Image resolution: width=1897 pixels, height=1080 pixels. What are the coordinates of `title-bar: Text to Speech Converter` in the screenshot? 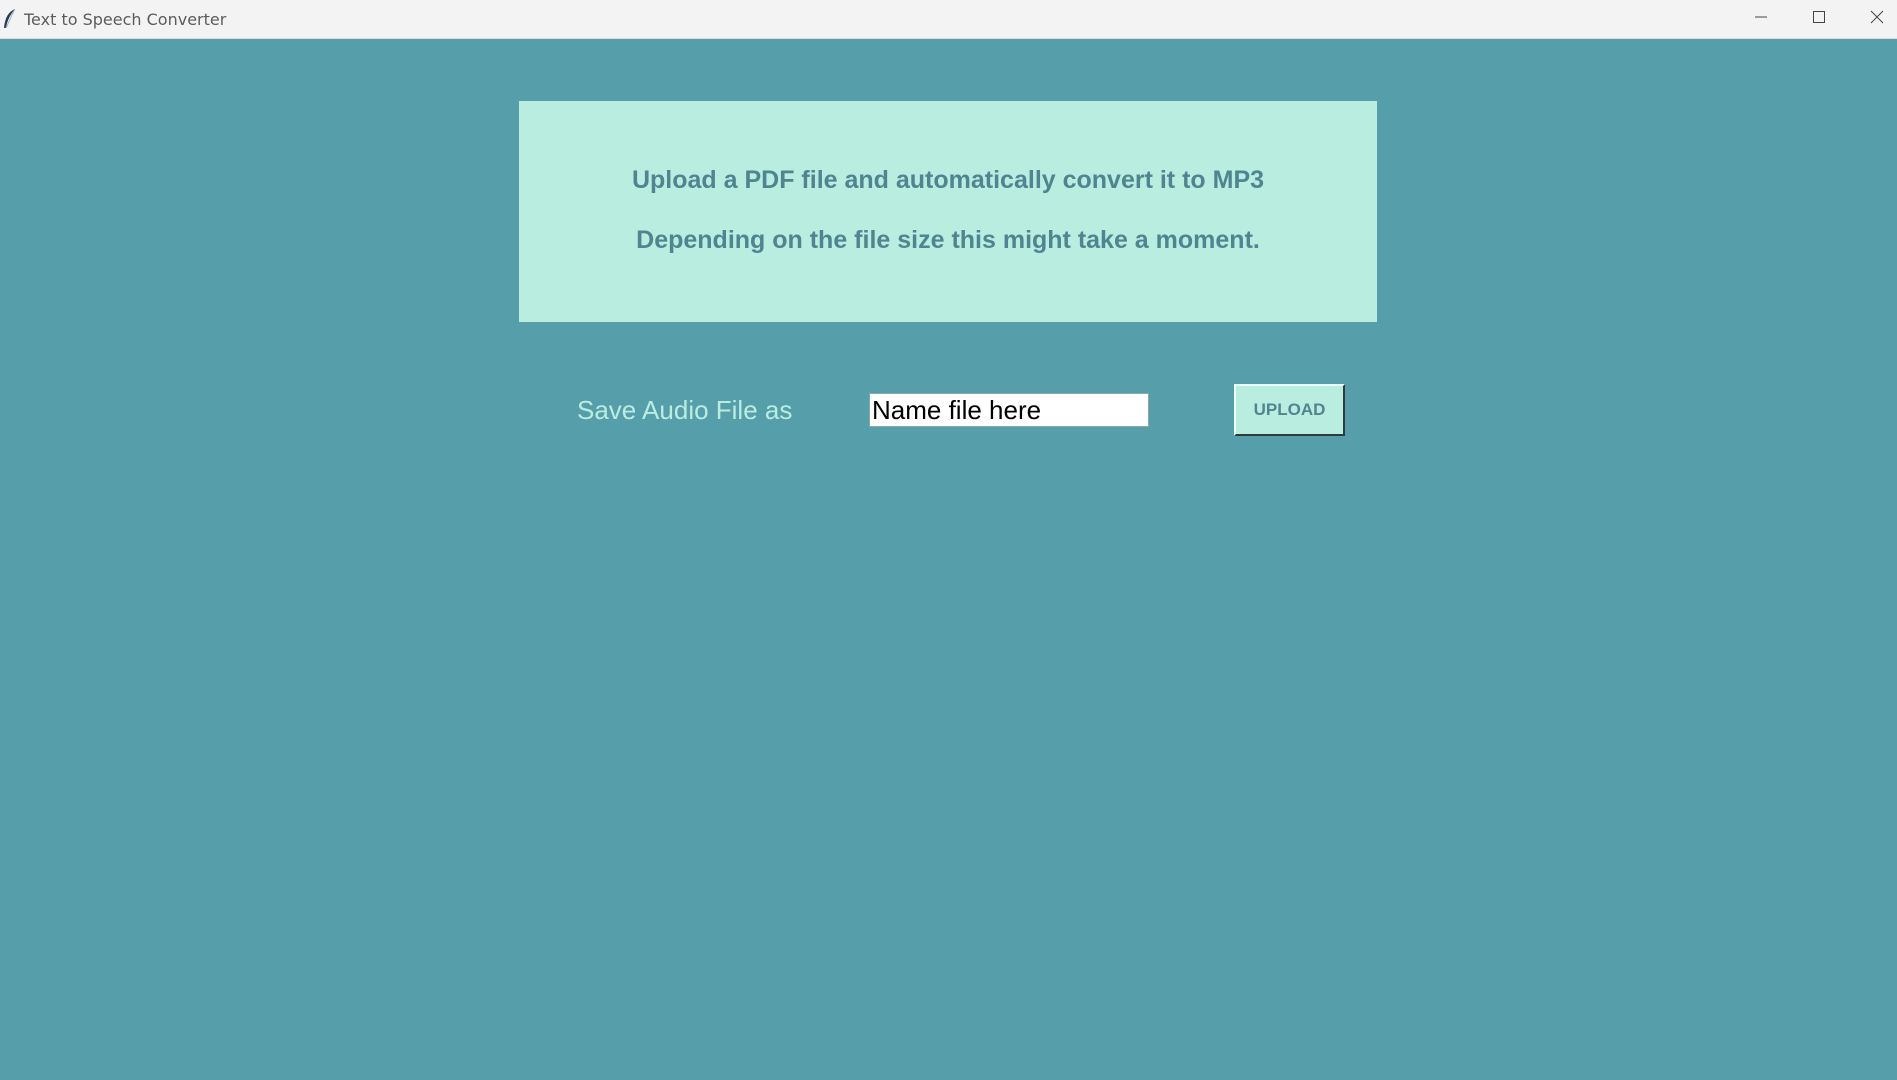 It's located at (948, 19).